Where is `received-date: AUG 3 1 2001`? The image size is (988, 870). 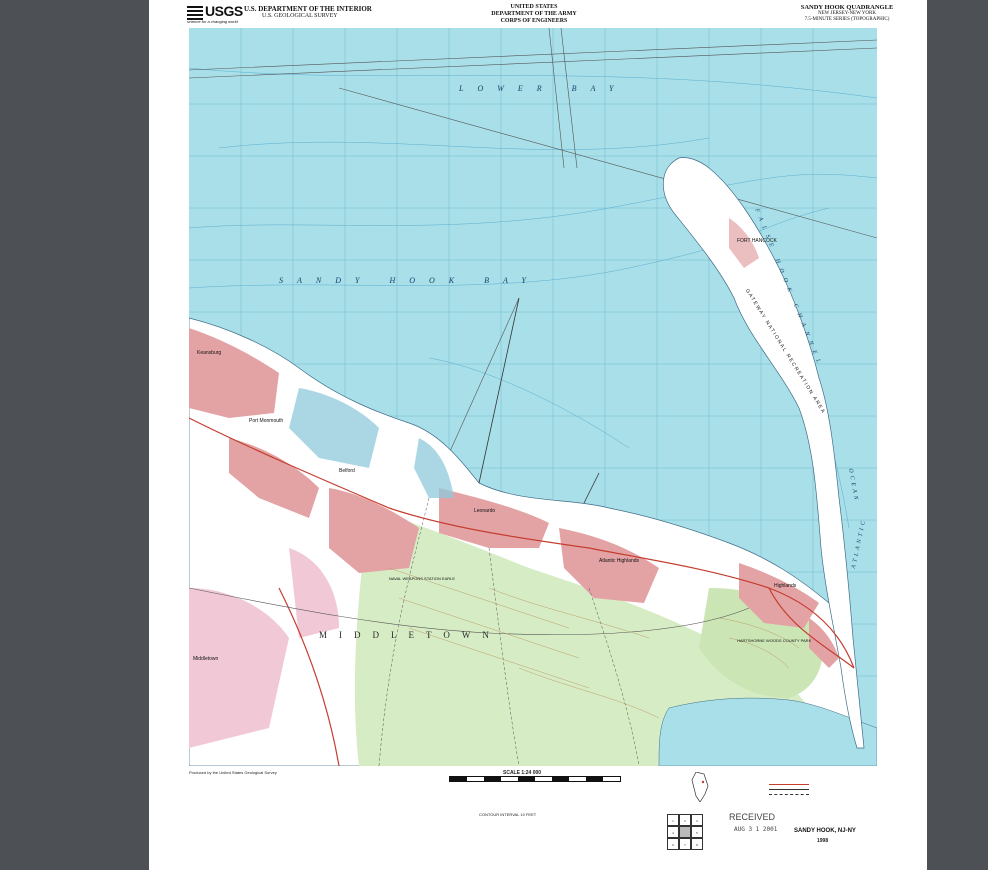 received-date: AUG 3 1 2001 is located at coordinates (756, 829).